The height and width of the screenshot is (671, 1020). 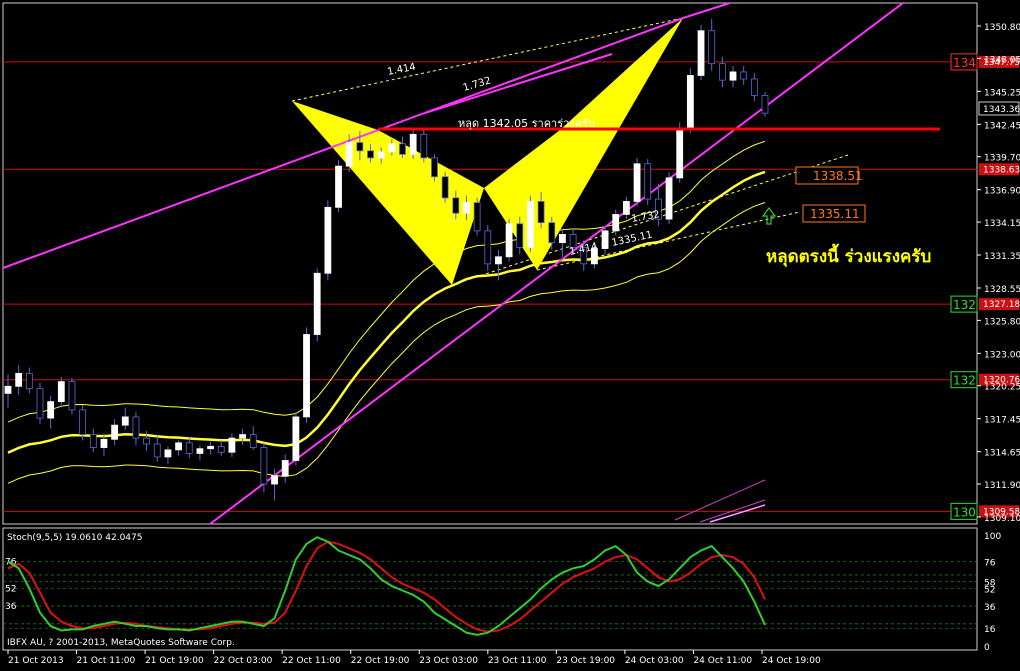 What do you see at coordinates (1002, 519) in the screenshot?
I see `price-tick-label: 1309.10` at bounding box center [1002, 519].